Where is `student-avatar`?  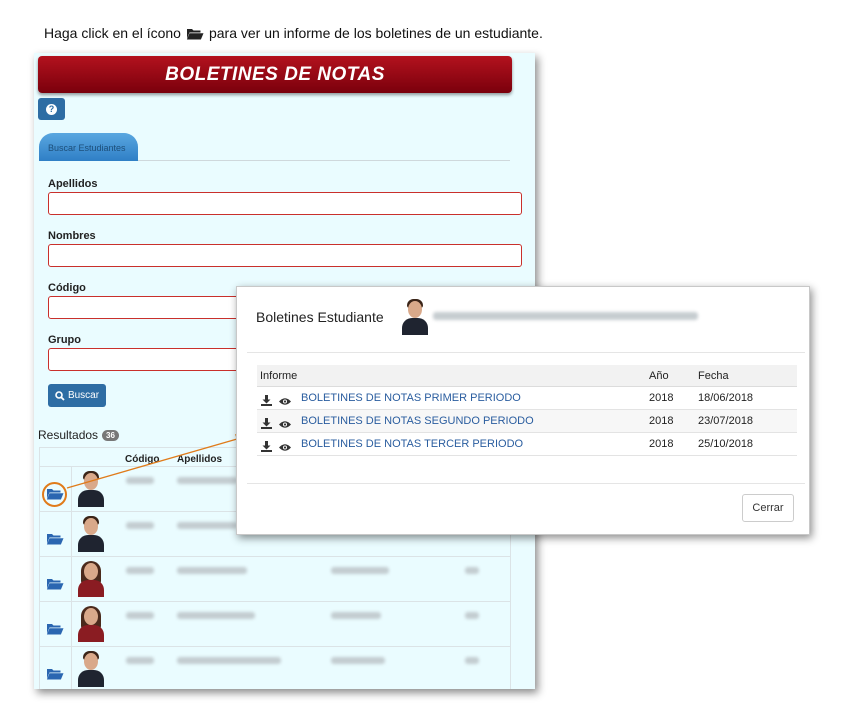 student-avatar is located at coordinates (415, 317).